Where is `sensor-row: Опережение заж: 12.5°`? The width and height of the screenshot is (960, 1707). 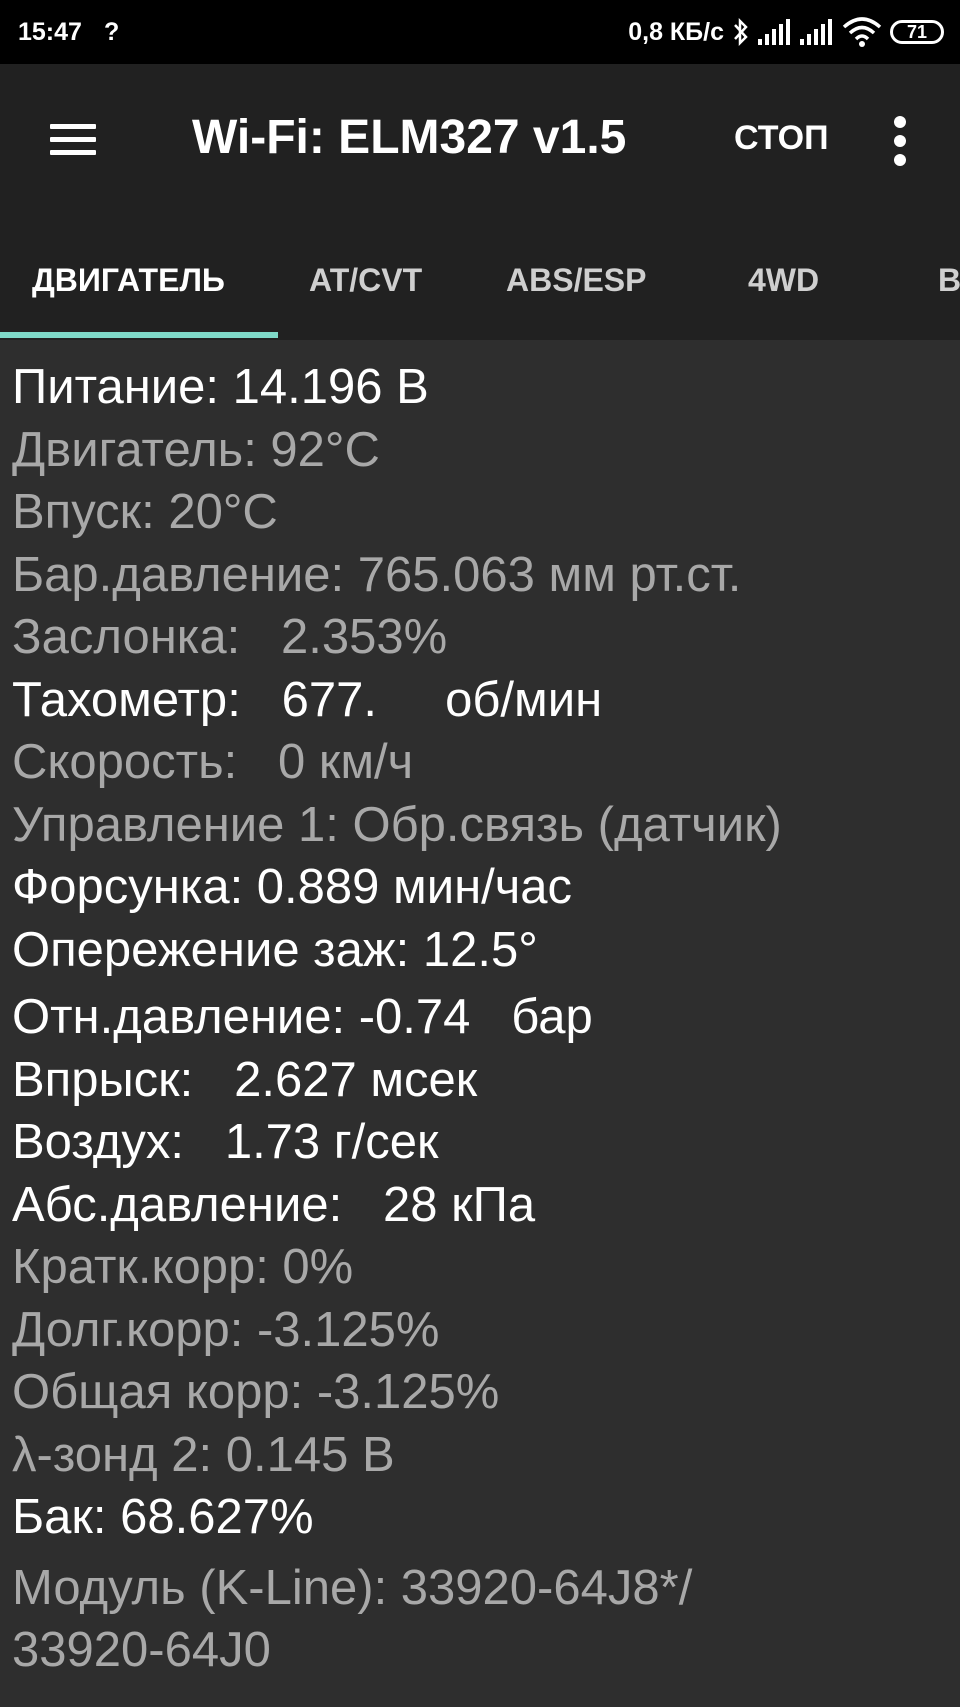
sensor-row: Опережение заж: 12.5° is located at coordinates (275, 949).